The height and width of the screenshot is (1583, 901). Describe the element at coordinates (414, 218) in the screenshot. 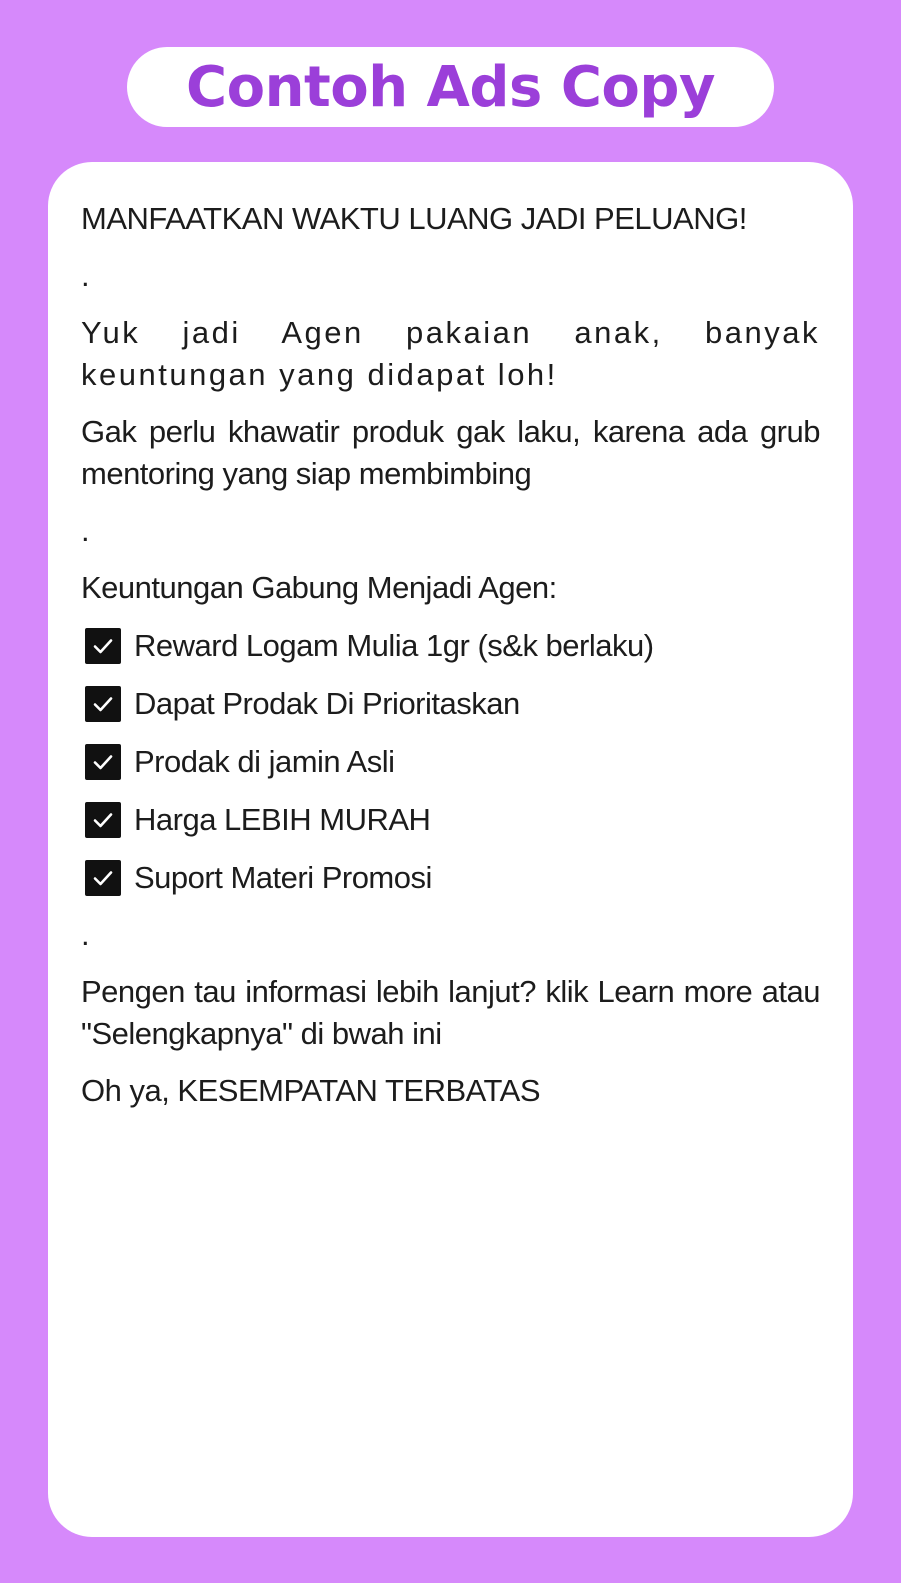

I see `ad-headline: MANFAATKAN WAKTU LUANG JADI PELUANG!` at that location.